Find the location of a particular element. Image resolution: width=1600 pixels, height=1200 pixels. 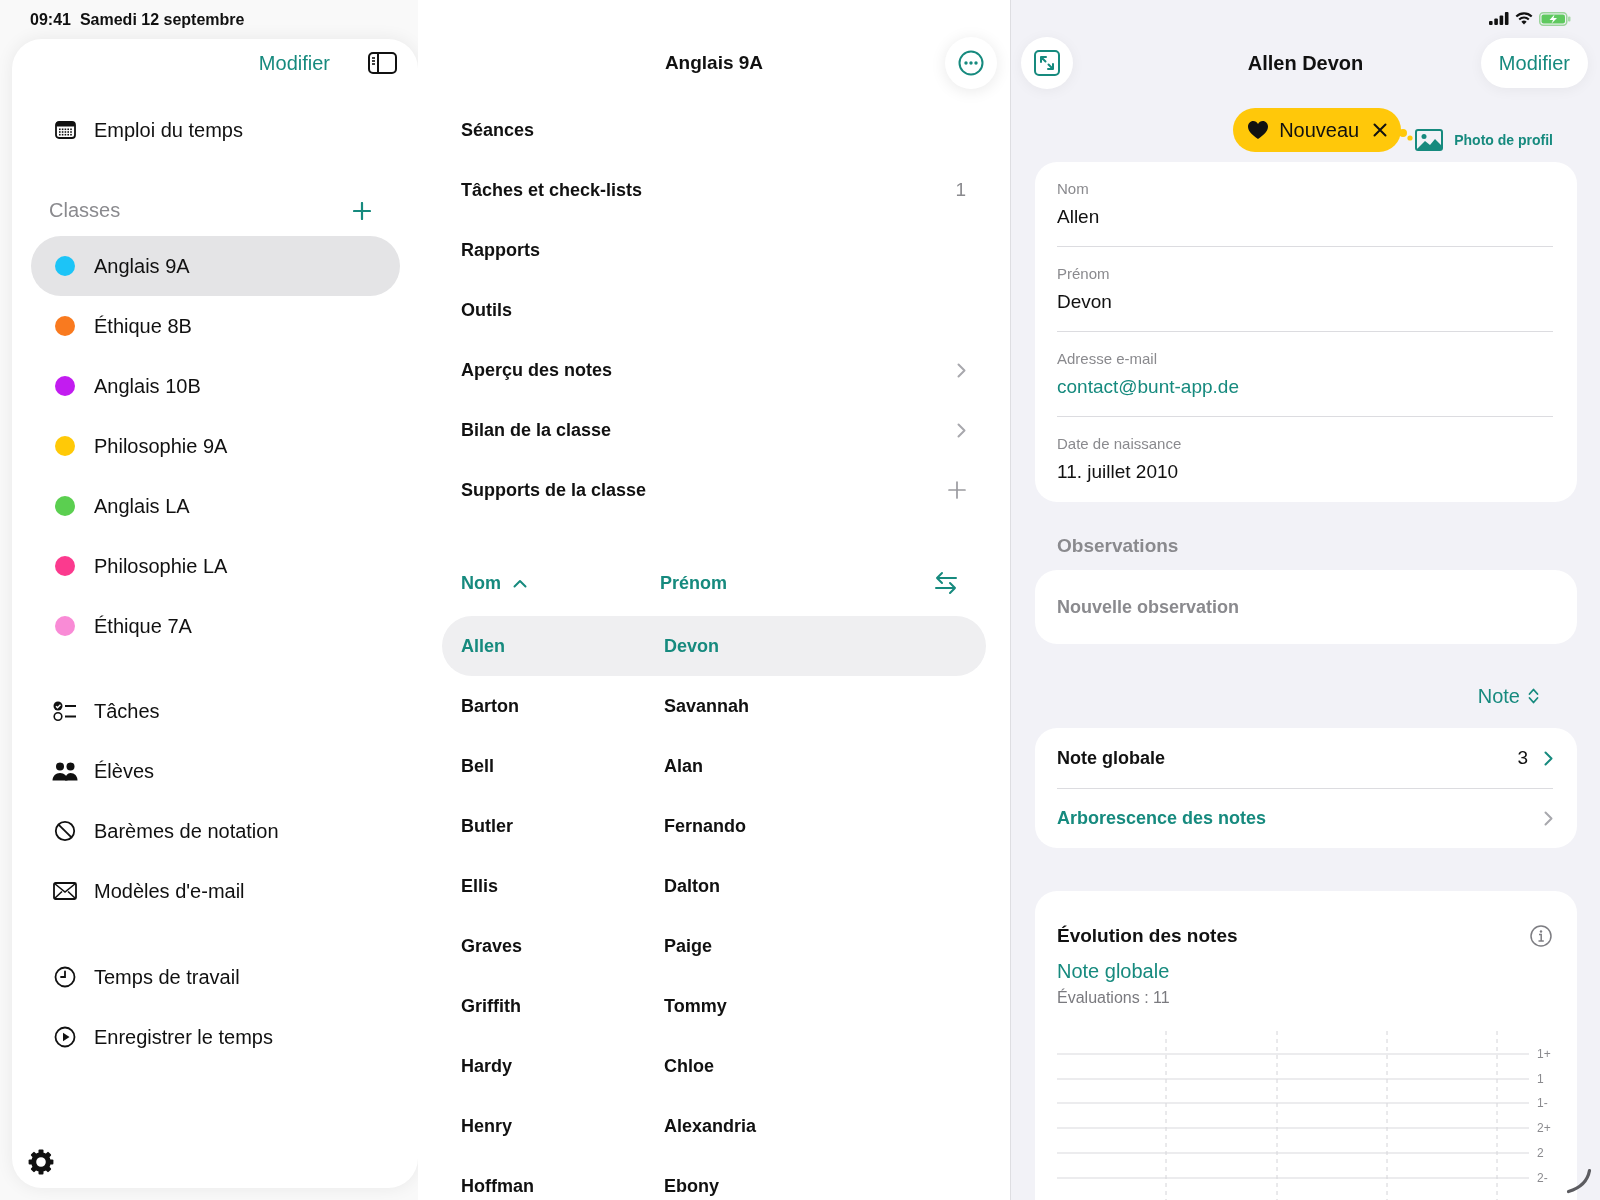

student-row: Hoffman Ebony is located at coordinates (714, 1176).